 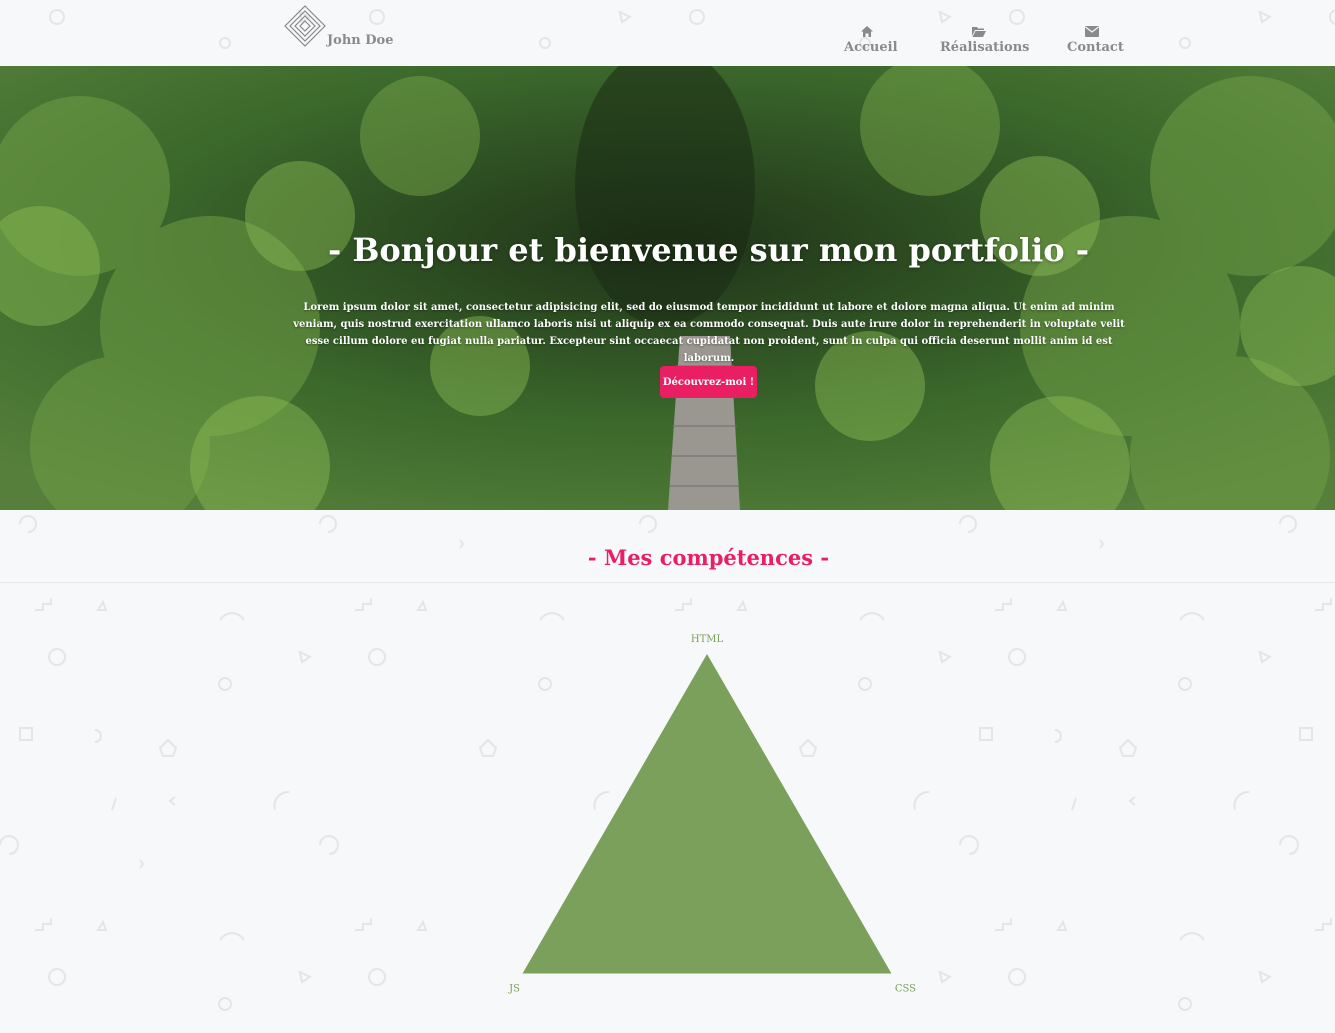 What do you see at coordinates (1092, 31) in the screenshot?
I see `envelope-icon` at bounding box center [1092, 31].